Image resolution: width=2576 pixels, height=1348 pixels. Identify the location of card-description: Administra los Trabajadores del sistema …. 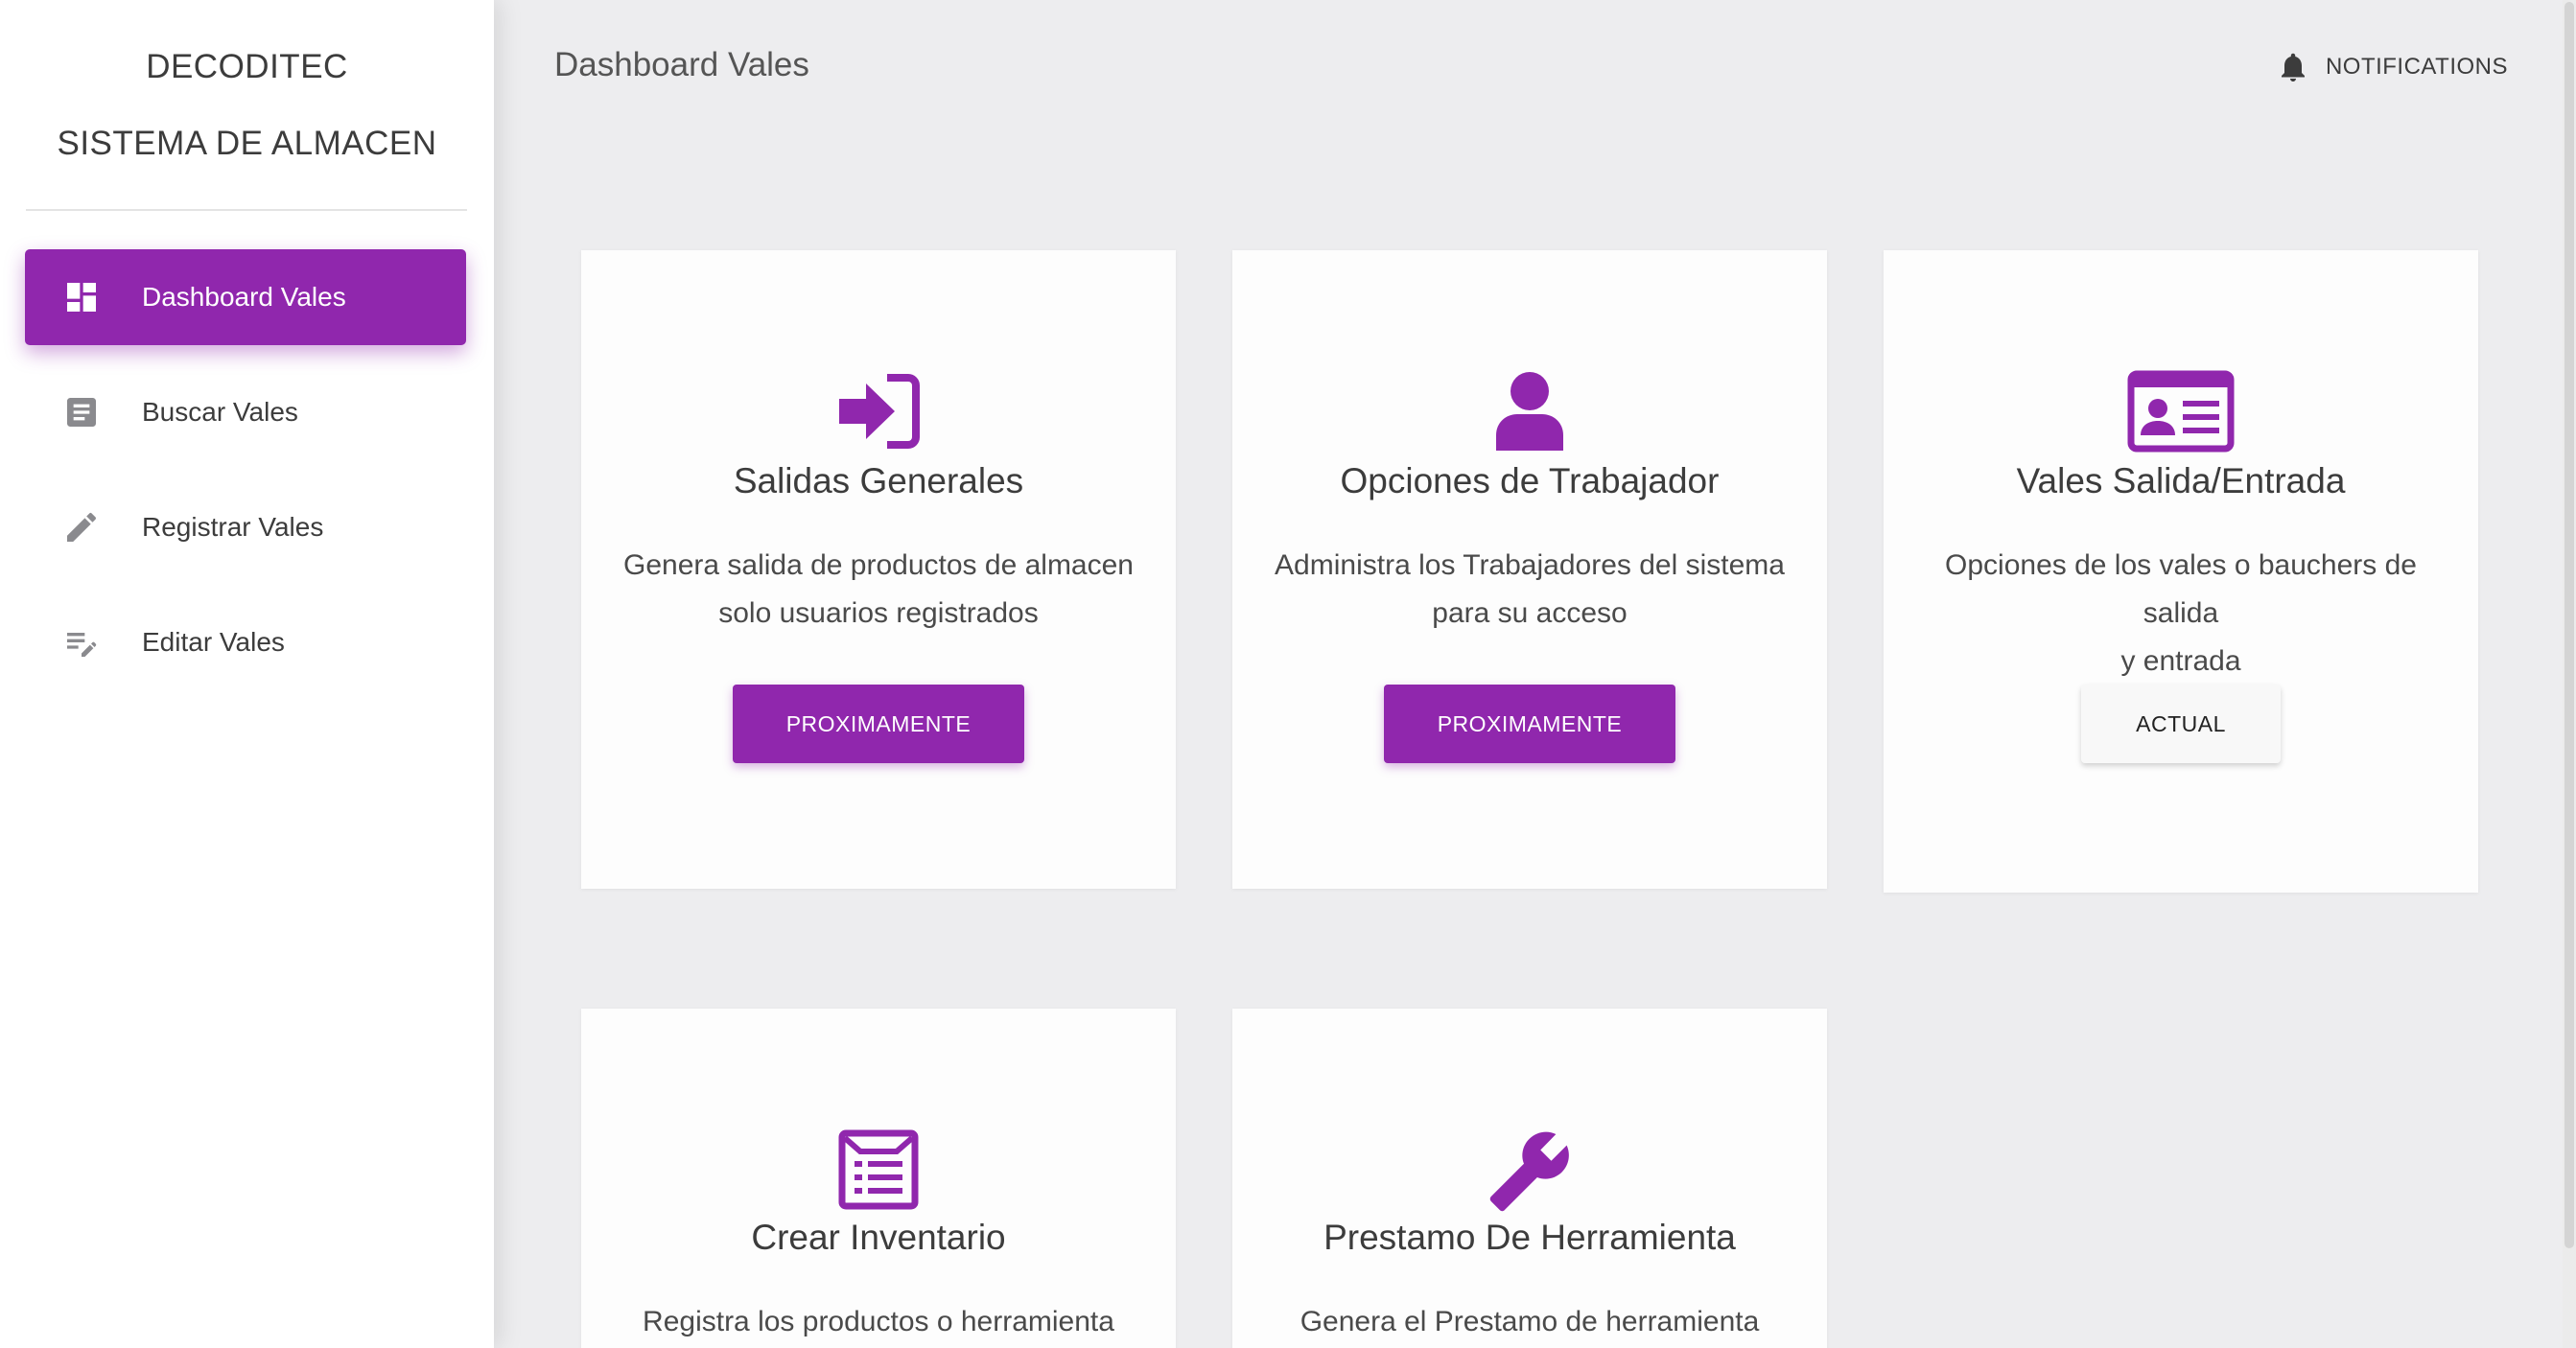
(1530, 590).